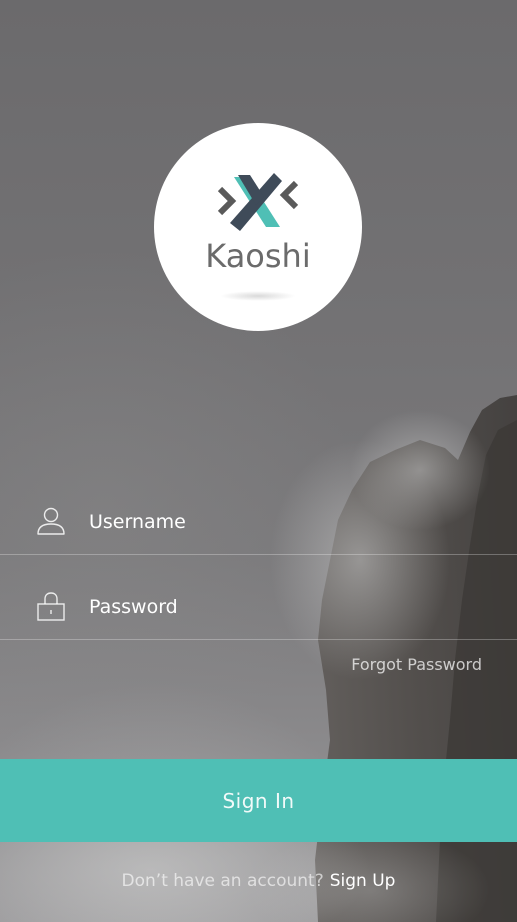 The height and width of the screenshot is (922, 517). What do you see at coordinates (258, 256) in the screenshot?
I see `logo-wordmark: Kaoshi` at bounding box center [258, 256].